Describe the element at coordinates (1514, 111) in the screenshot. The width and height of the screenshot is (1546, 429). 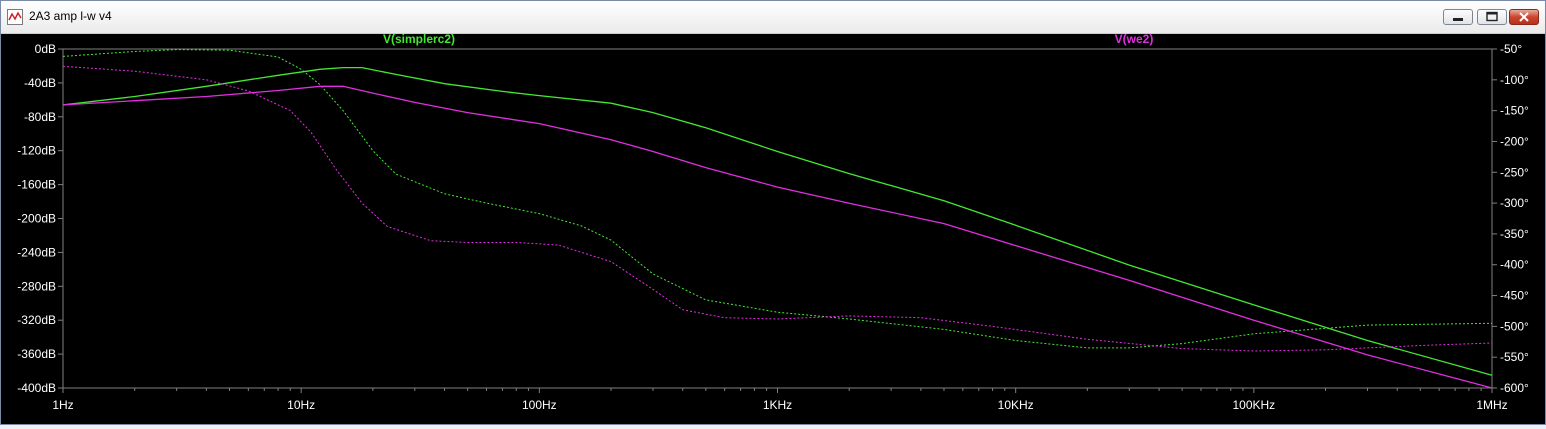
I see `y-right-tick-label: -150°` at that location.